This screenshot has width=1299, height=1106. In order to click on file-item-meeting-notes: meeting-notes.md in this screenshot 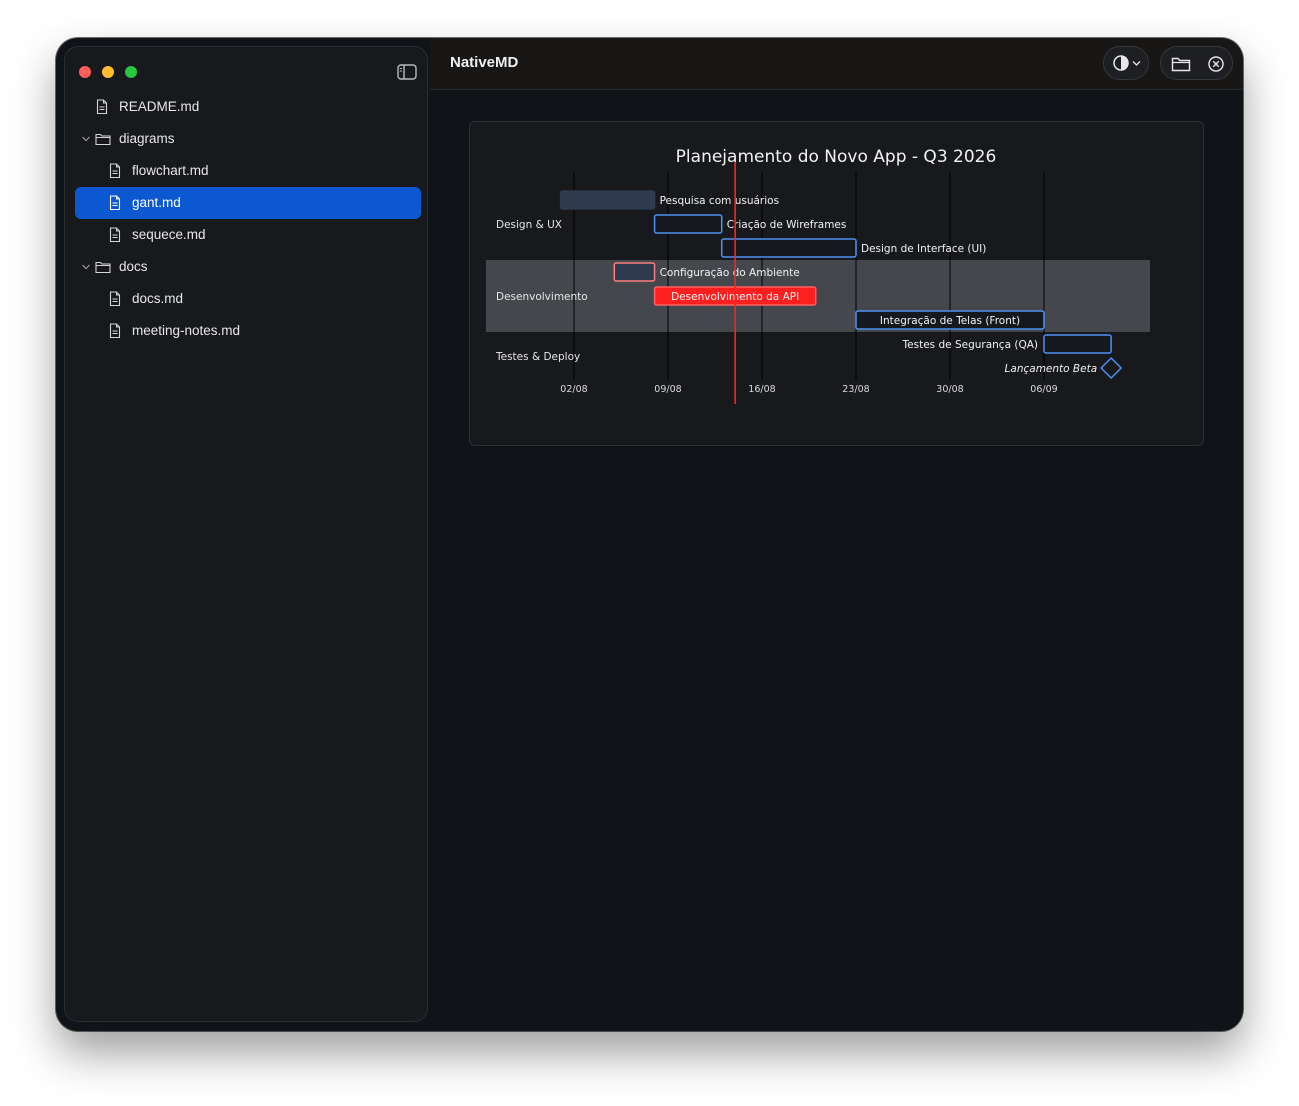, I will do `click(248, 331)`.